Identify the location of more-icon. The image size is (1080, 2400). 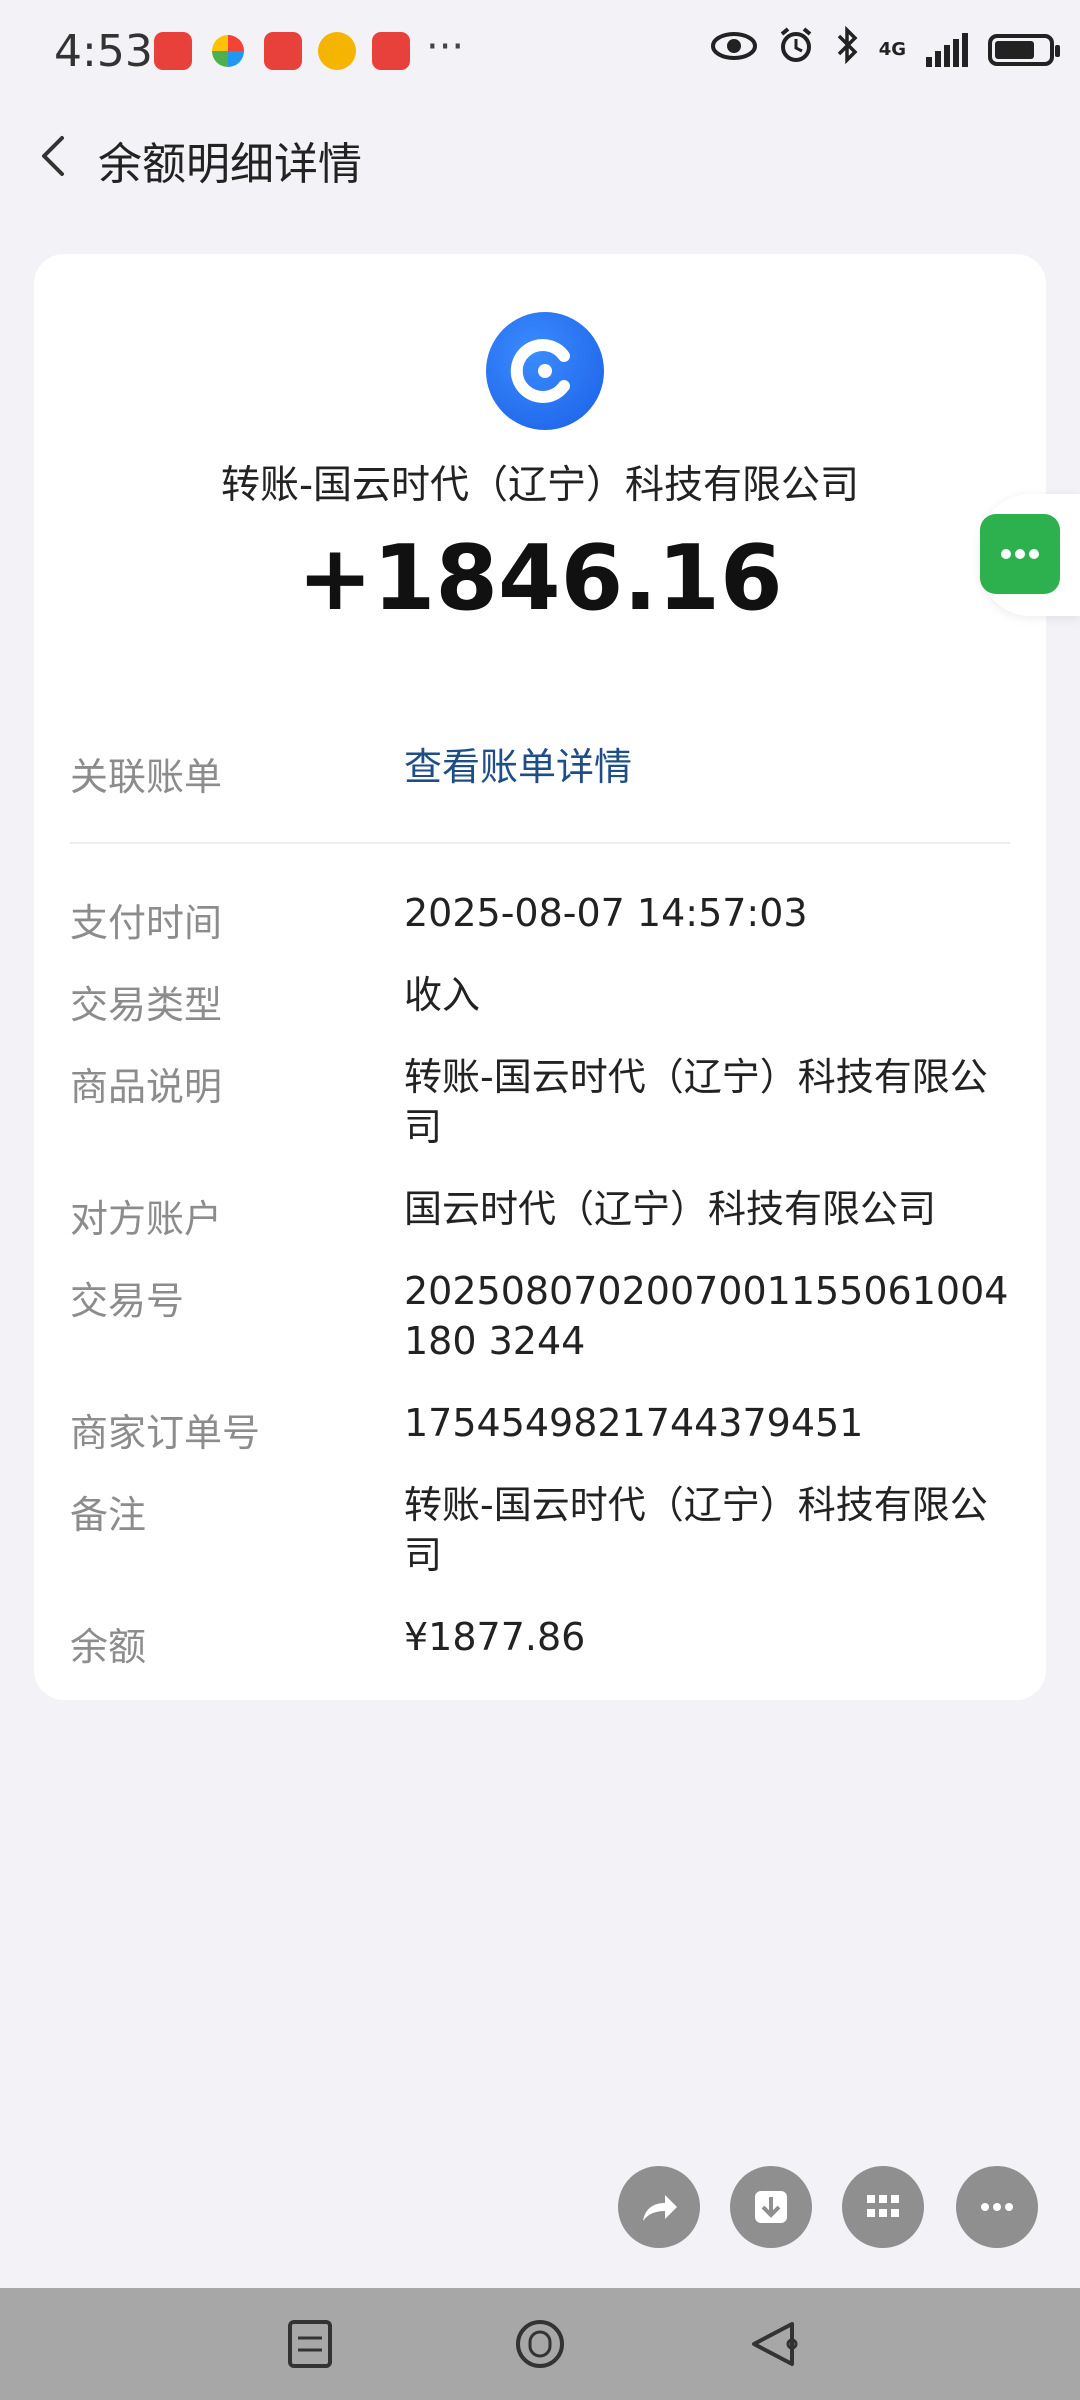
(997, 2207).